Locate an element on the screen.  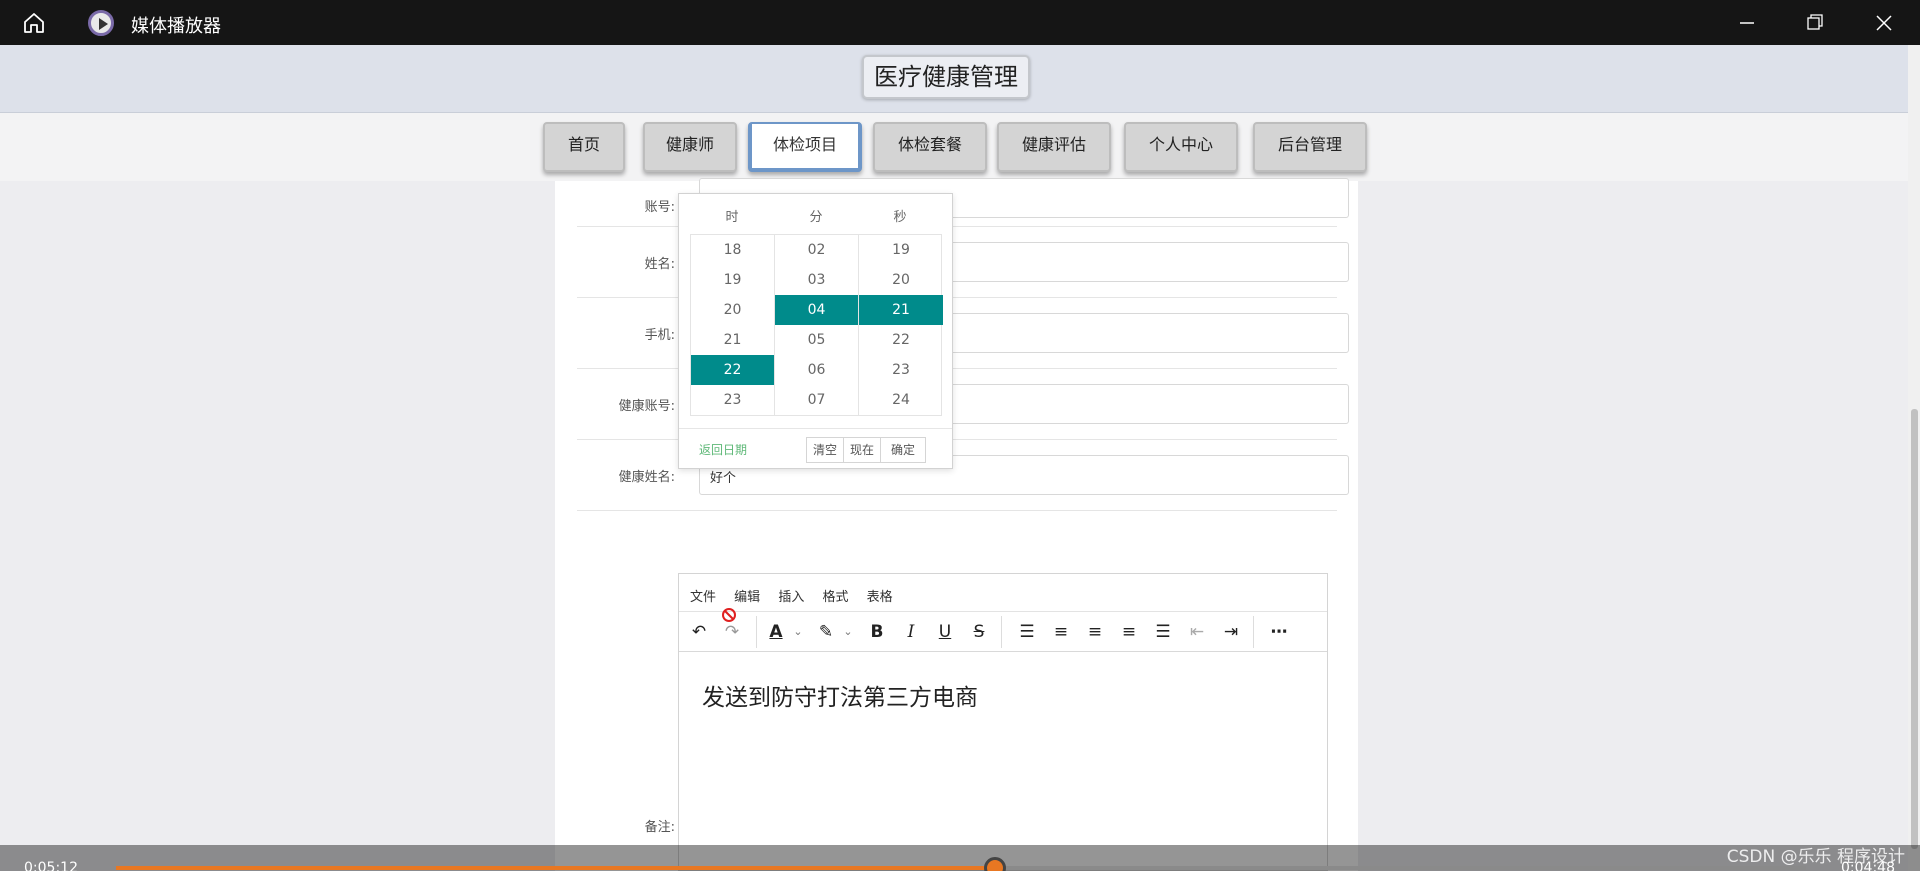
minute-column: 02 03 04 05 06 07 is located at coordinates (817, 325).